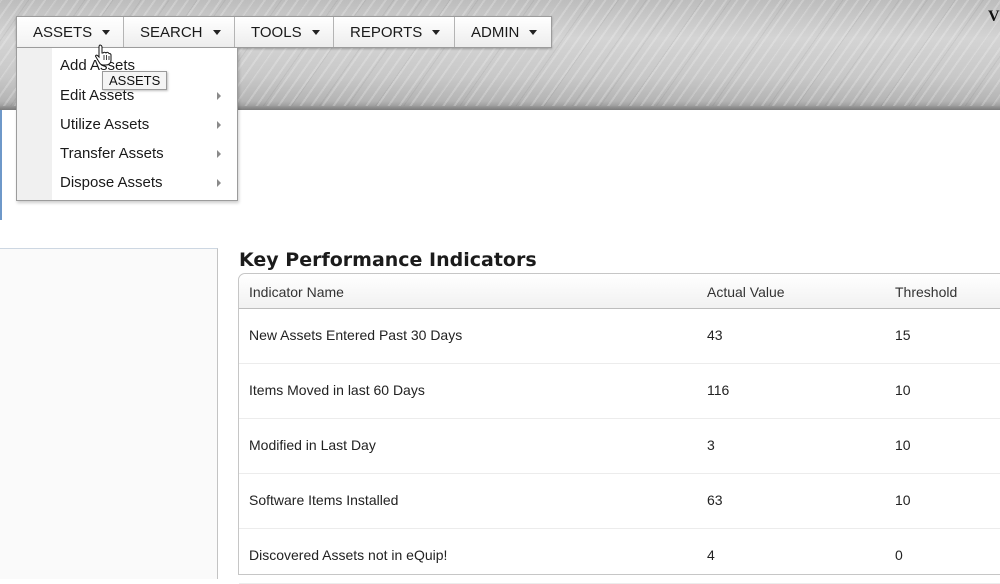 The image size is (1000, 584). I want to click on menu-tools: TOOLS, so click(284, 32).